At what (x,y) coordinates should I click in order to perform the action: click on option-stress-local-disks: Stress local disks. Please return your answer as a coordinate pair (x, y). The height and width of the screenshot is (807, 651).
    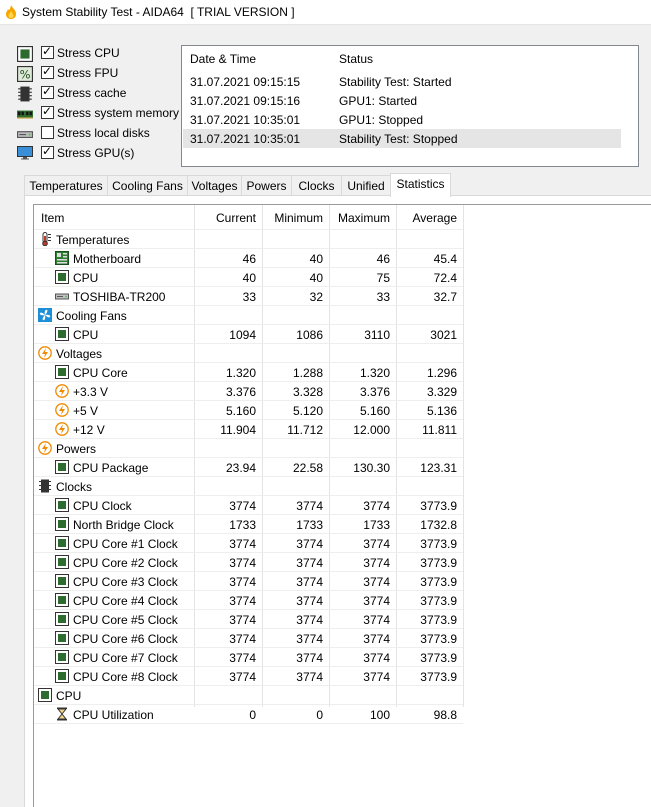
    Looking at the image, I should click on (102, 134).